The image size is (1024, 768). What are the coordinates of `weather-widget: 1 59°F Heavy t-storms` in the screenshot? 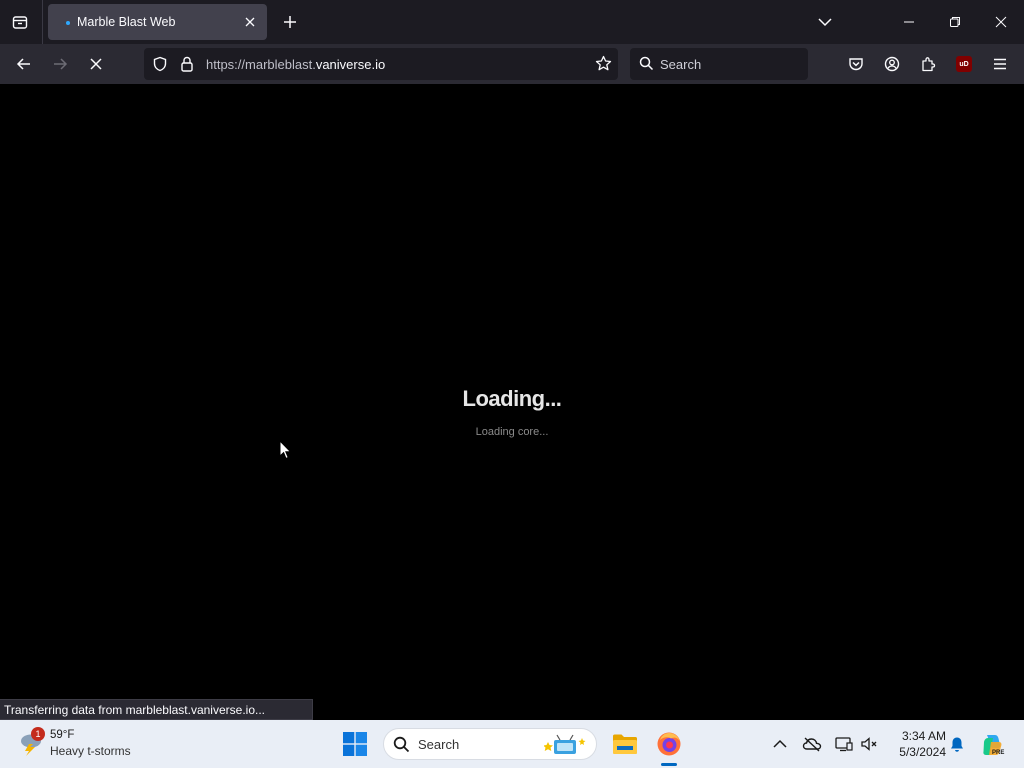 It's located at (86, 744).